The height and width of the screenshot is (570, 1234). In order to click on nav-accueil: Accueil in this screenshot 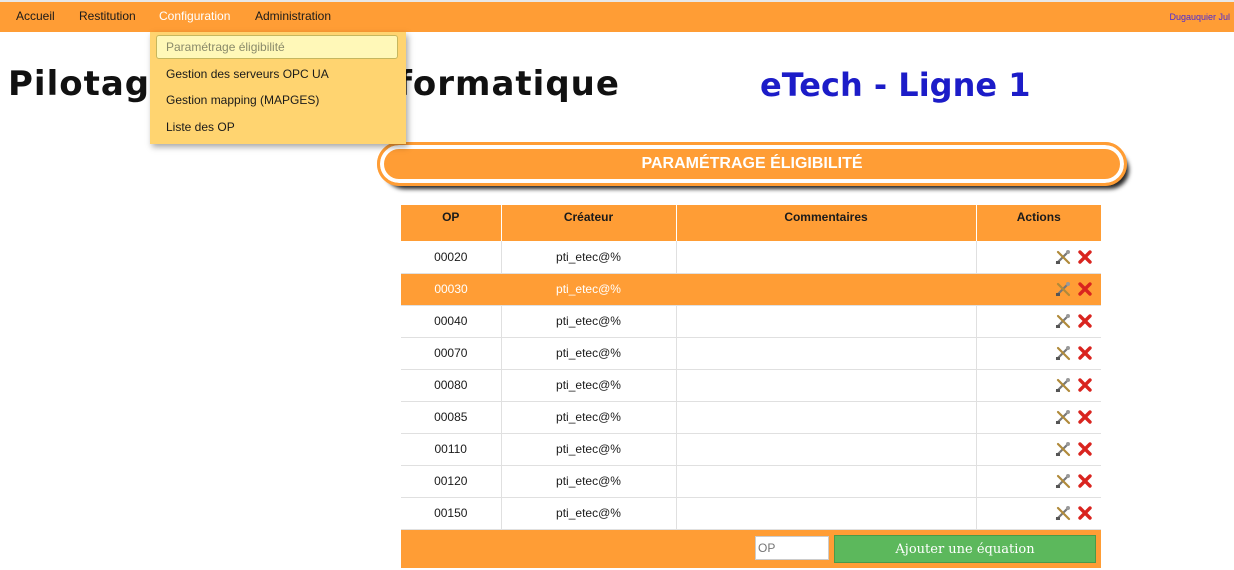, I will do `click(35, 16)`.